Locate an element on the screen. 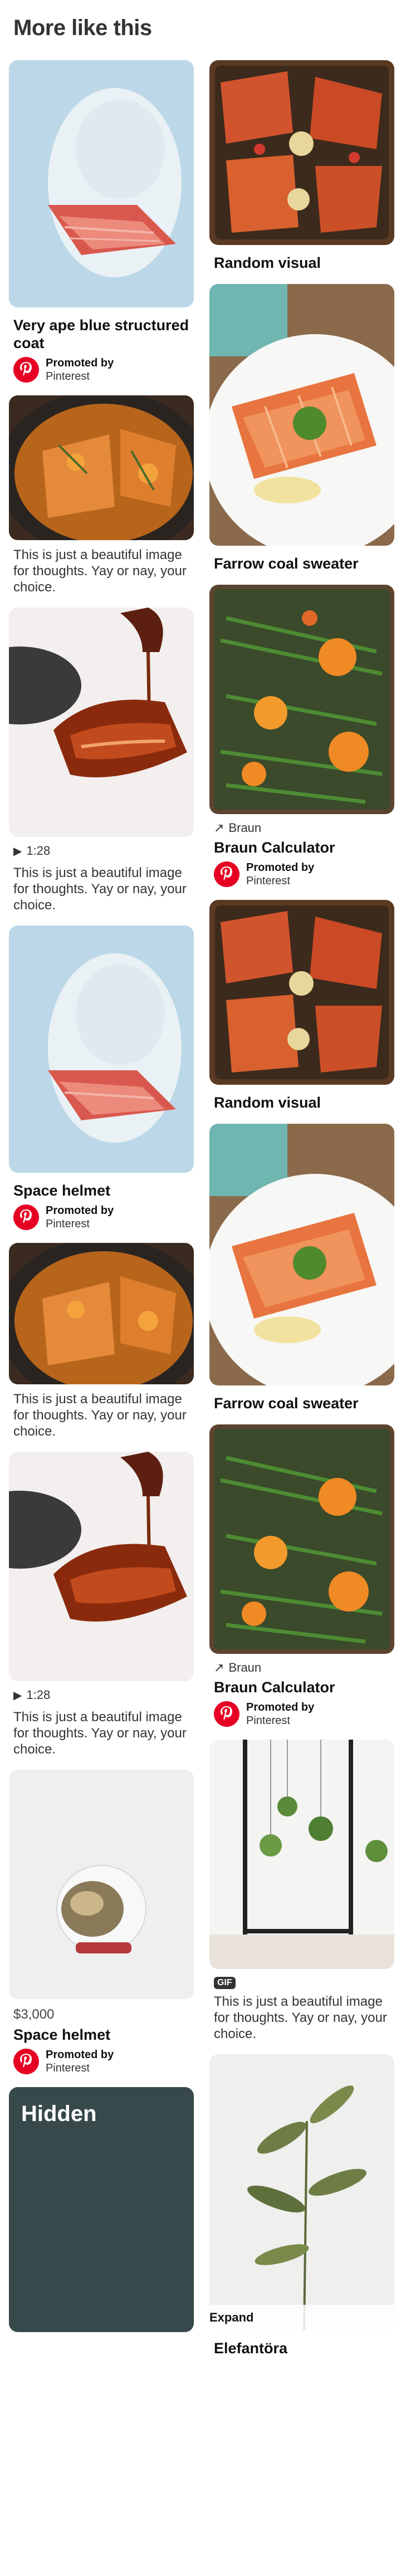 Image resolution: width=401 pixels, height=2576 pixels. hidden-overlay: Hidden is located at coordinates (101, 2209).